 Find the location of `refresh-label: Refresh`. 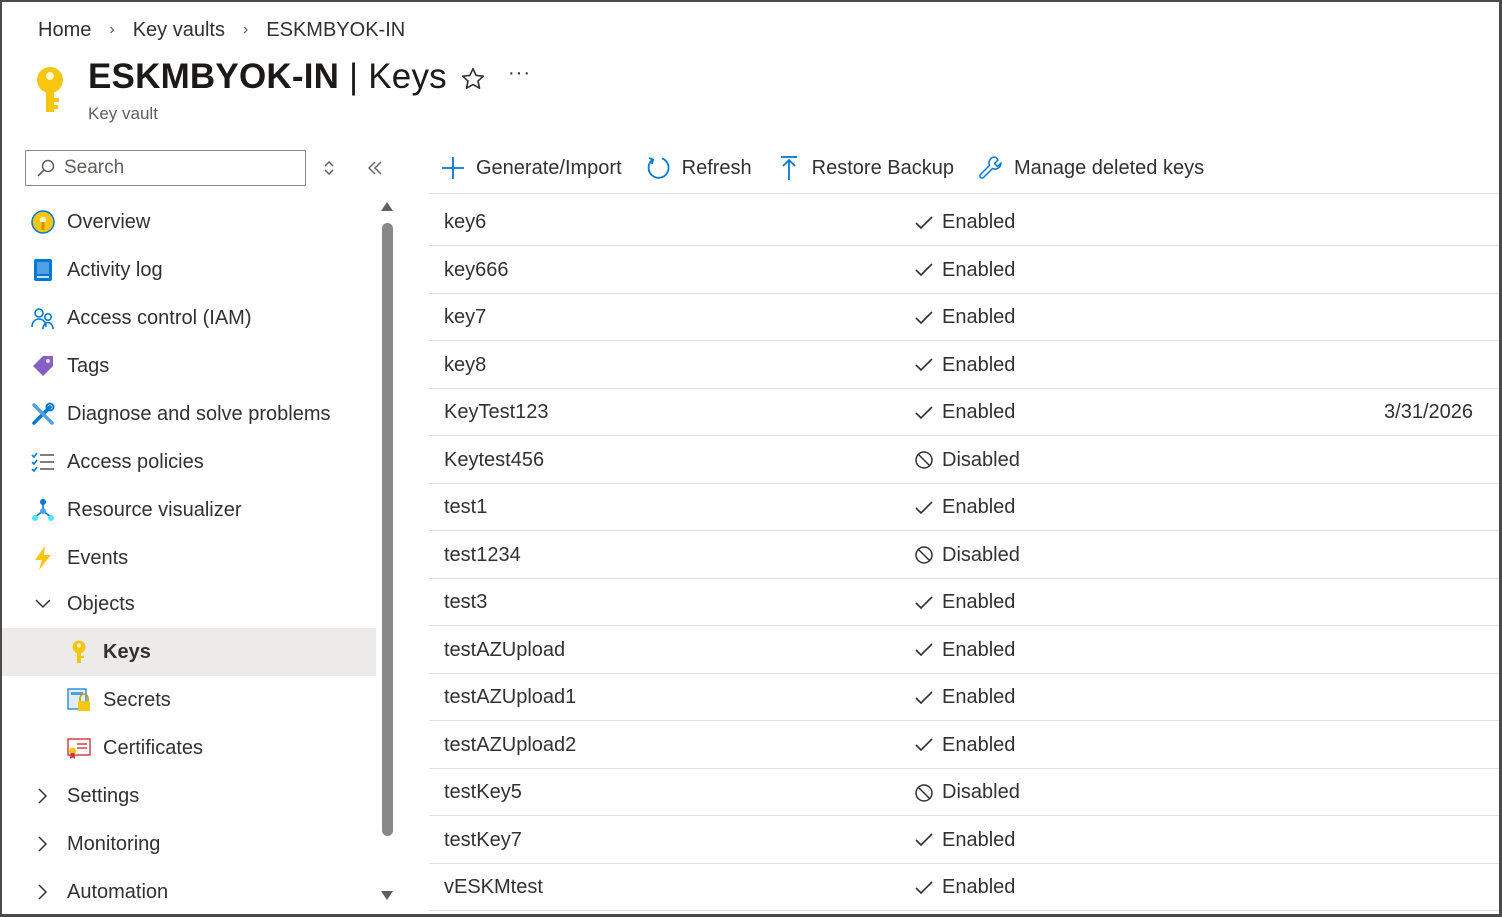

refresh-label: Refresh is located at coordinates (716, 167).